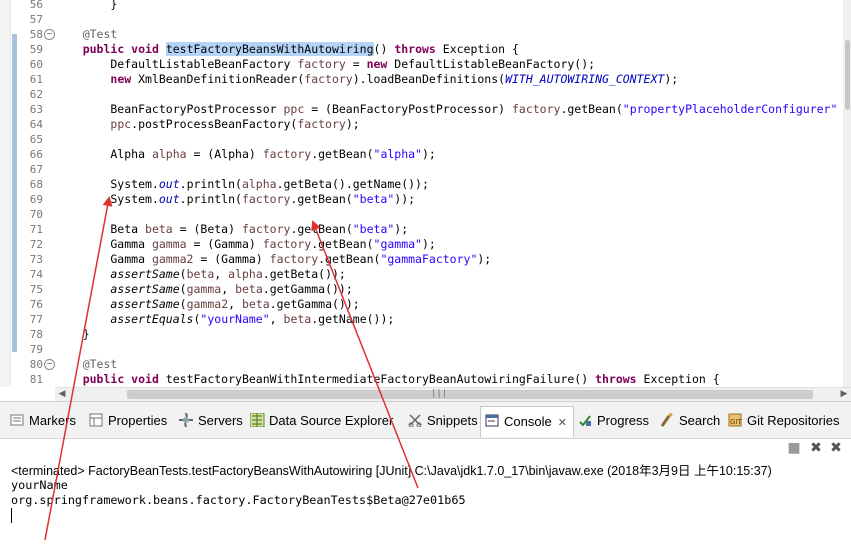 The image size is (851, 545). What do you see at coordinates (616, 379) in the screenshot?
I see `code-token: throws` at bounding box center [616, 379].